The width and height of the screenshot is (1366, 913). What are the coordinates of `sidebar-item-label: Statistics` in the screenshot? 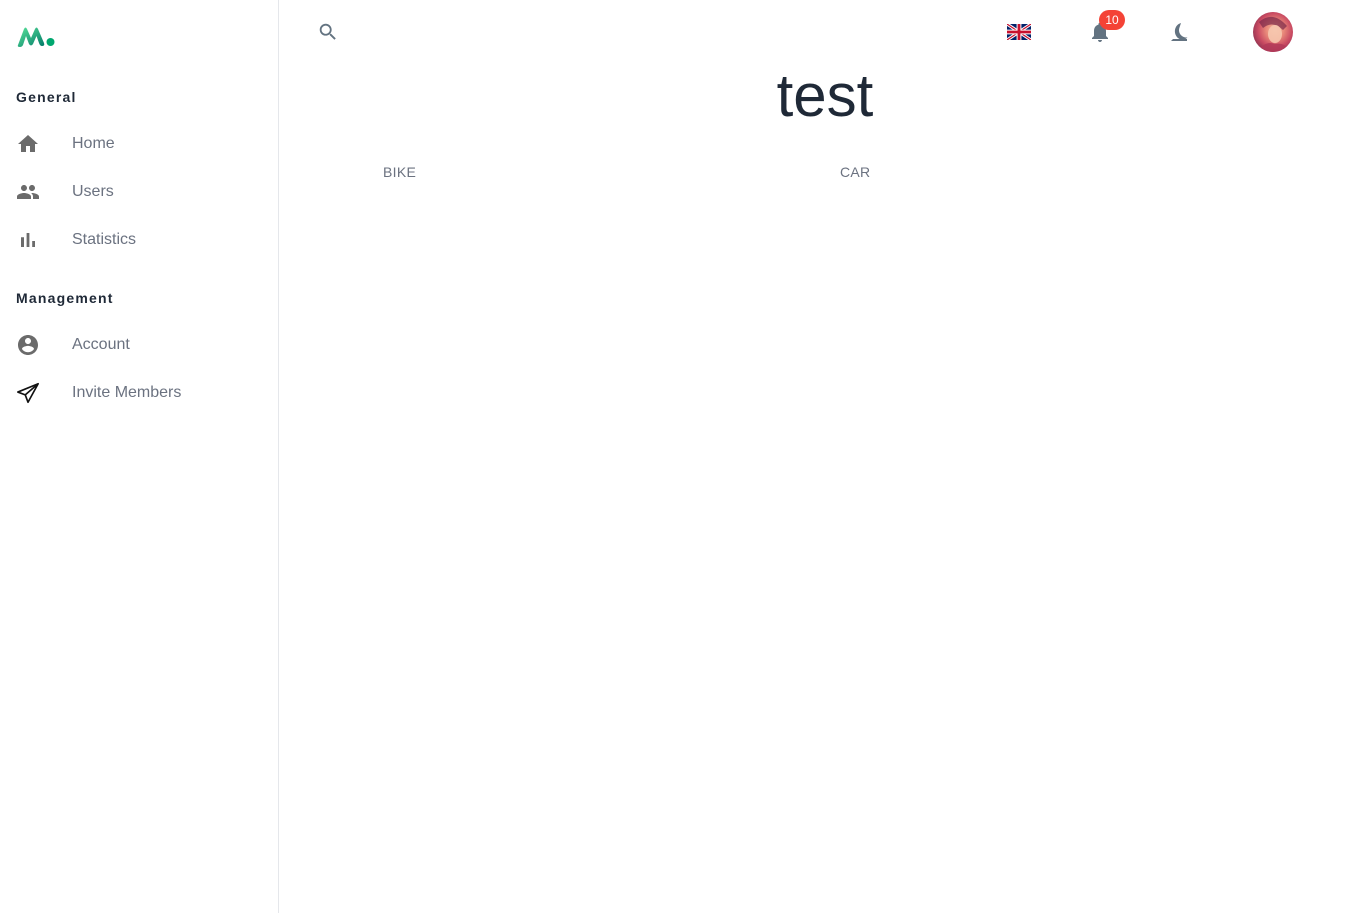 It's located at (104, 239).